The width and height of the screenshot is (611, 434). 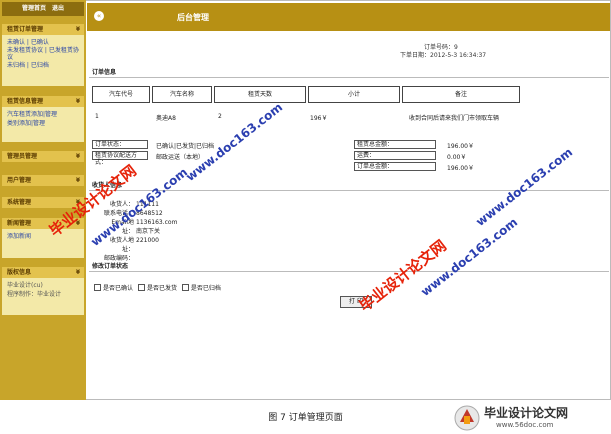 What do you see at coordinates (395, 144) in the screenshot?
I see `rent-total-label: 租赁总金额：` at bounding box center [395, 144].